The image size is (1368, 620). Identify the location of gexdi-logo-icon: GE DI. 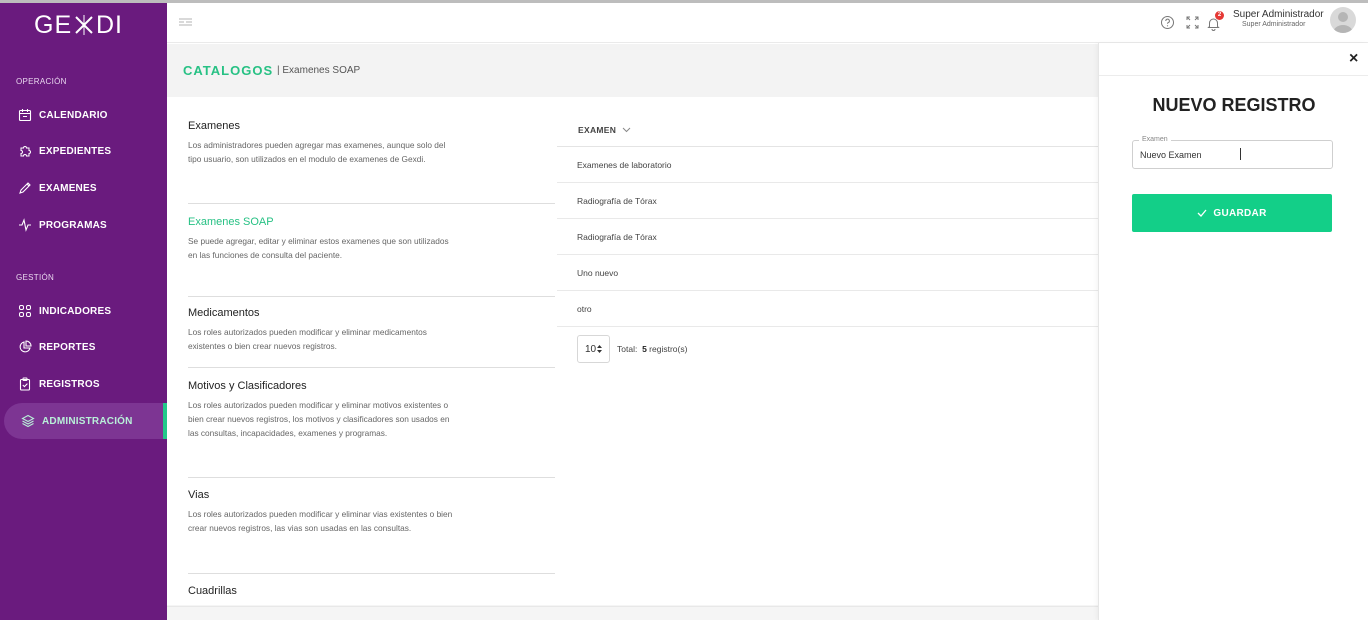
(78, 25).